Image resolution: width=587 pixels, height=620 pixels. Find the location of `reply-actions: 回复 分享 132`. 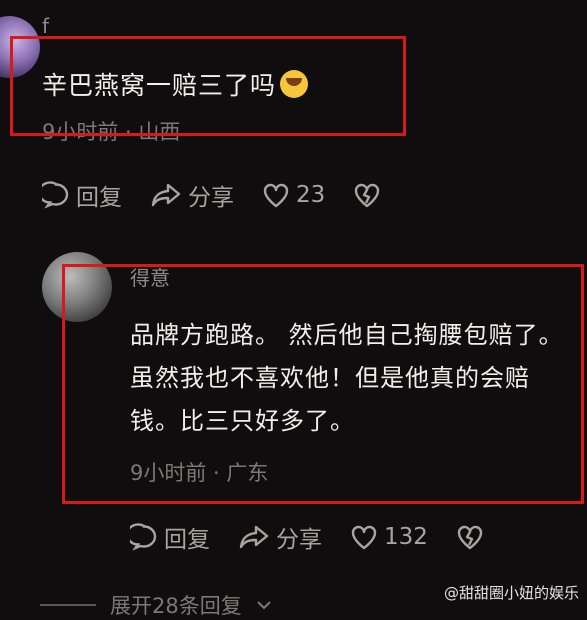

reply-actions: 回复 分享 132 is located at coordinates (307, 537).